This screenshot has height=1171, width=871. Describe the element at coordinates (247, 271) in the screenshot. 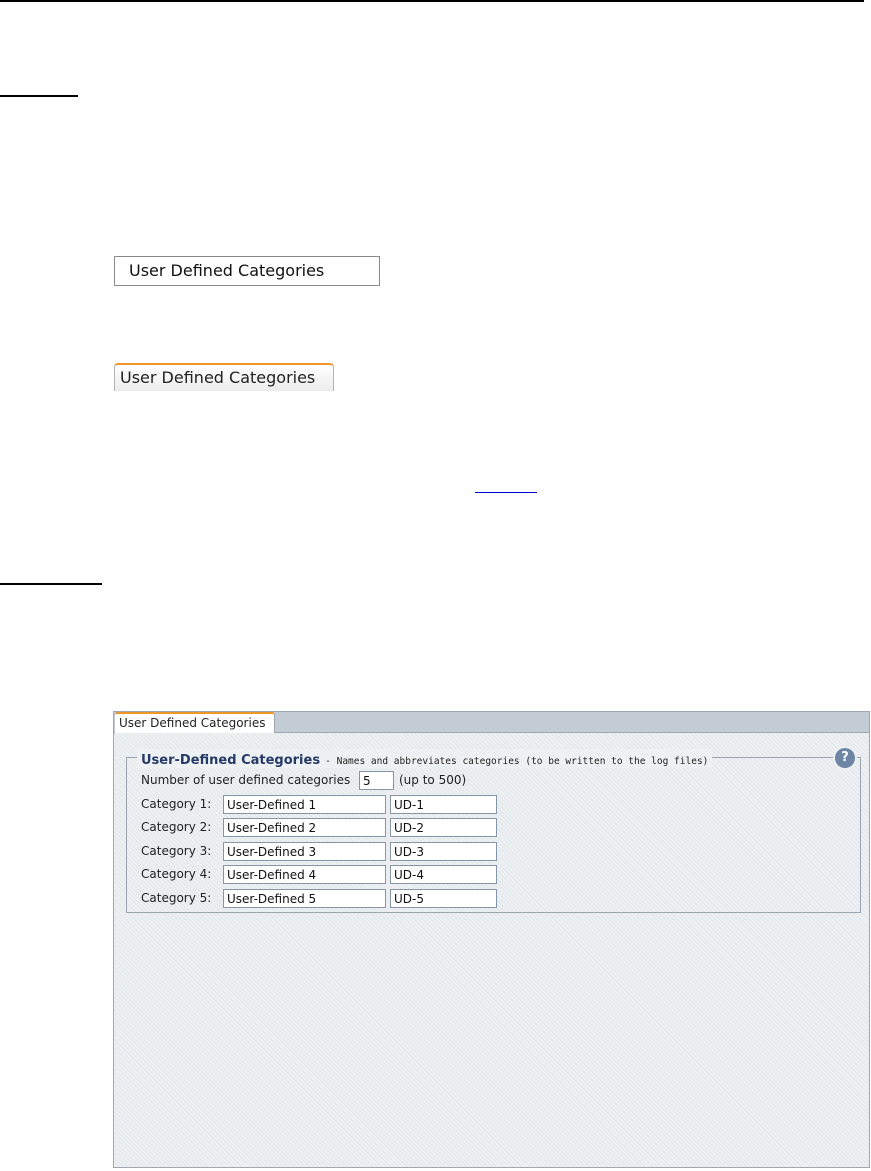

I see `caption-field-label: User Defined Categories` at that location.